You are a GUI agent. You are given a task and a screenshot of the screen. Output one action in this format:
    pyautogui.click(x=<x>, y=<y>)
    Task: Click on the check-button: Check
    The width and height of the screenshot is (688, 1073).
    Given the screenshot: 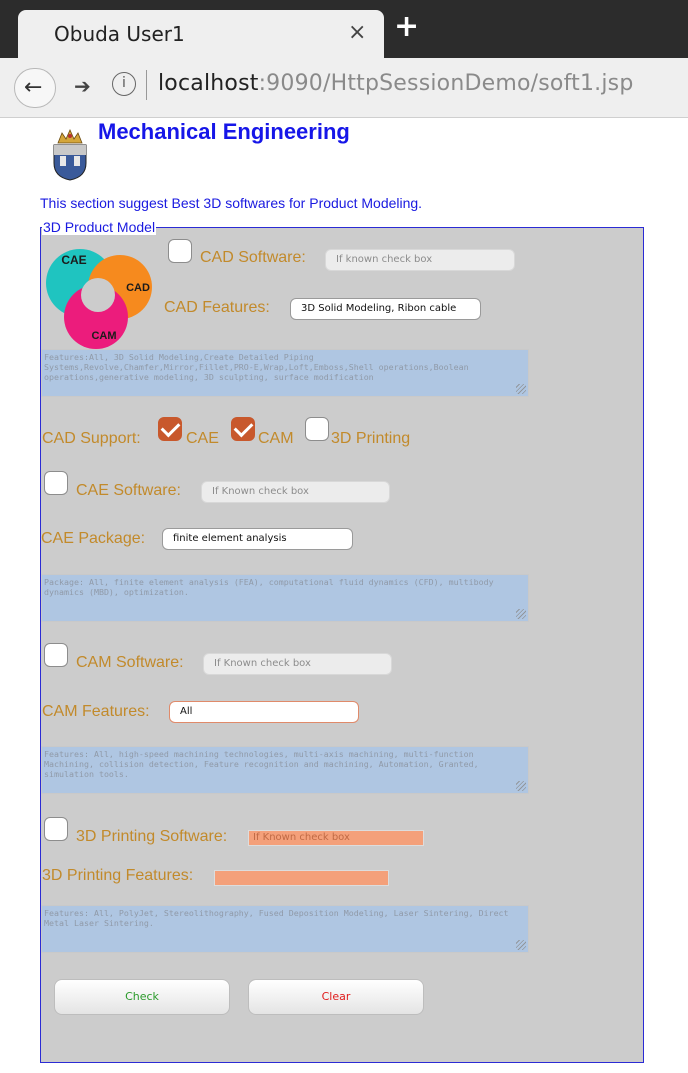 What is the action you would take?
    pyautogui.click(x=142, y=997)
    